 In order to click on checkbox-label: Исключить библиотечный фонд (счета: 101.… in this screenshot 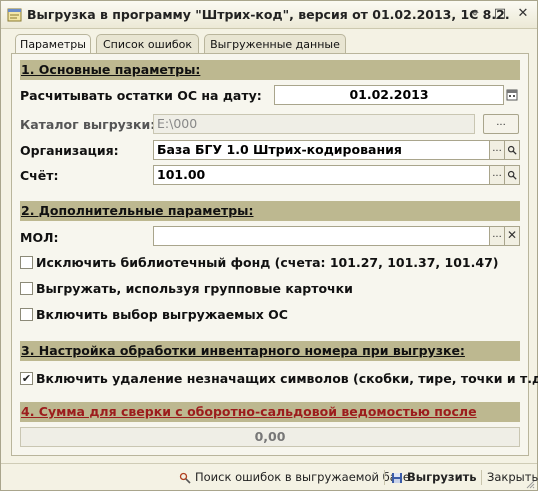, I will do `click(267, 262)`.